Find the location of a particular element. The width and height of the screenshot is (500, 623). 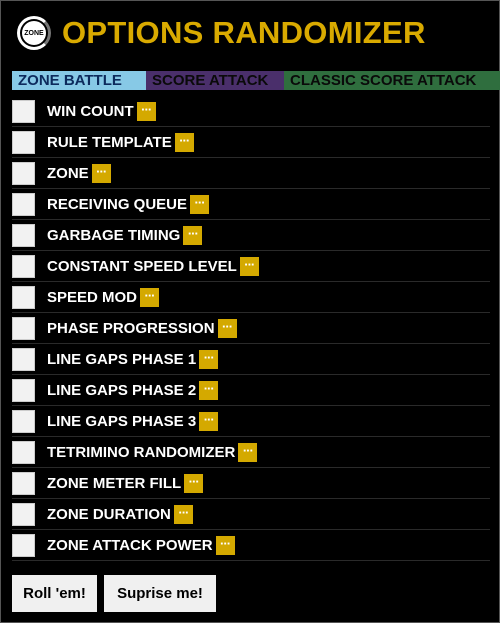

win-count-checkbox is located at coordinates (23, 111).